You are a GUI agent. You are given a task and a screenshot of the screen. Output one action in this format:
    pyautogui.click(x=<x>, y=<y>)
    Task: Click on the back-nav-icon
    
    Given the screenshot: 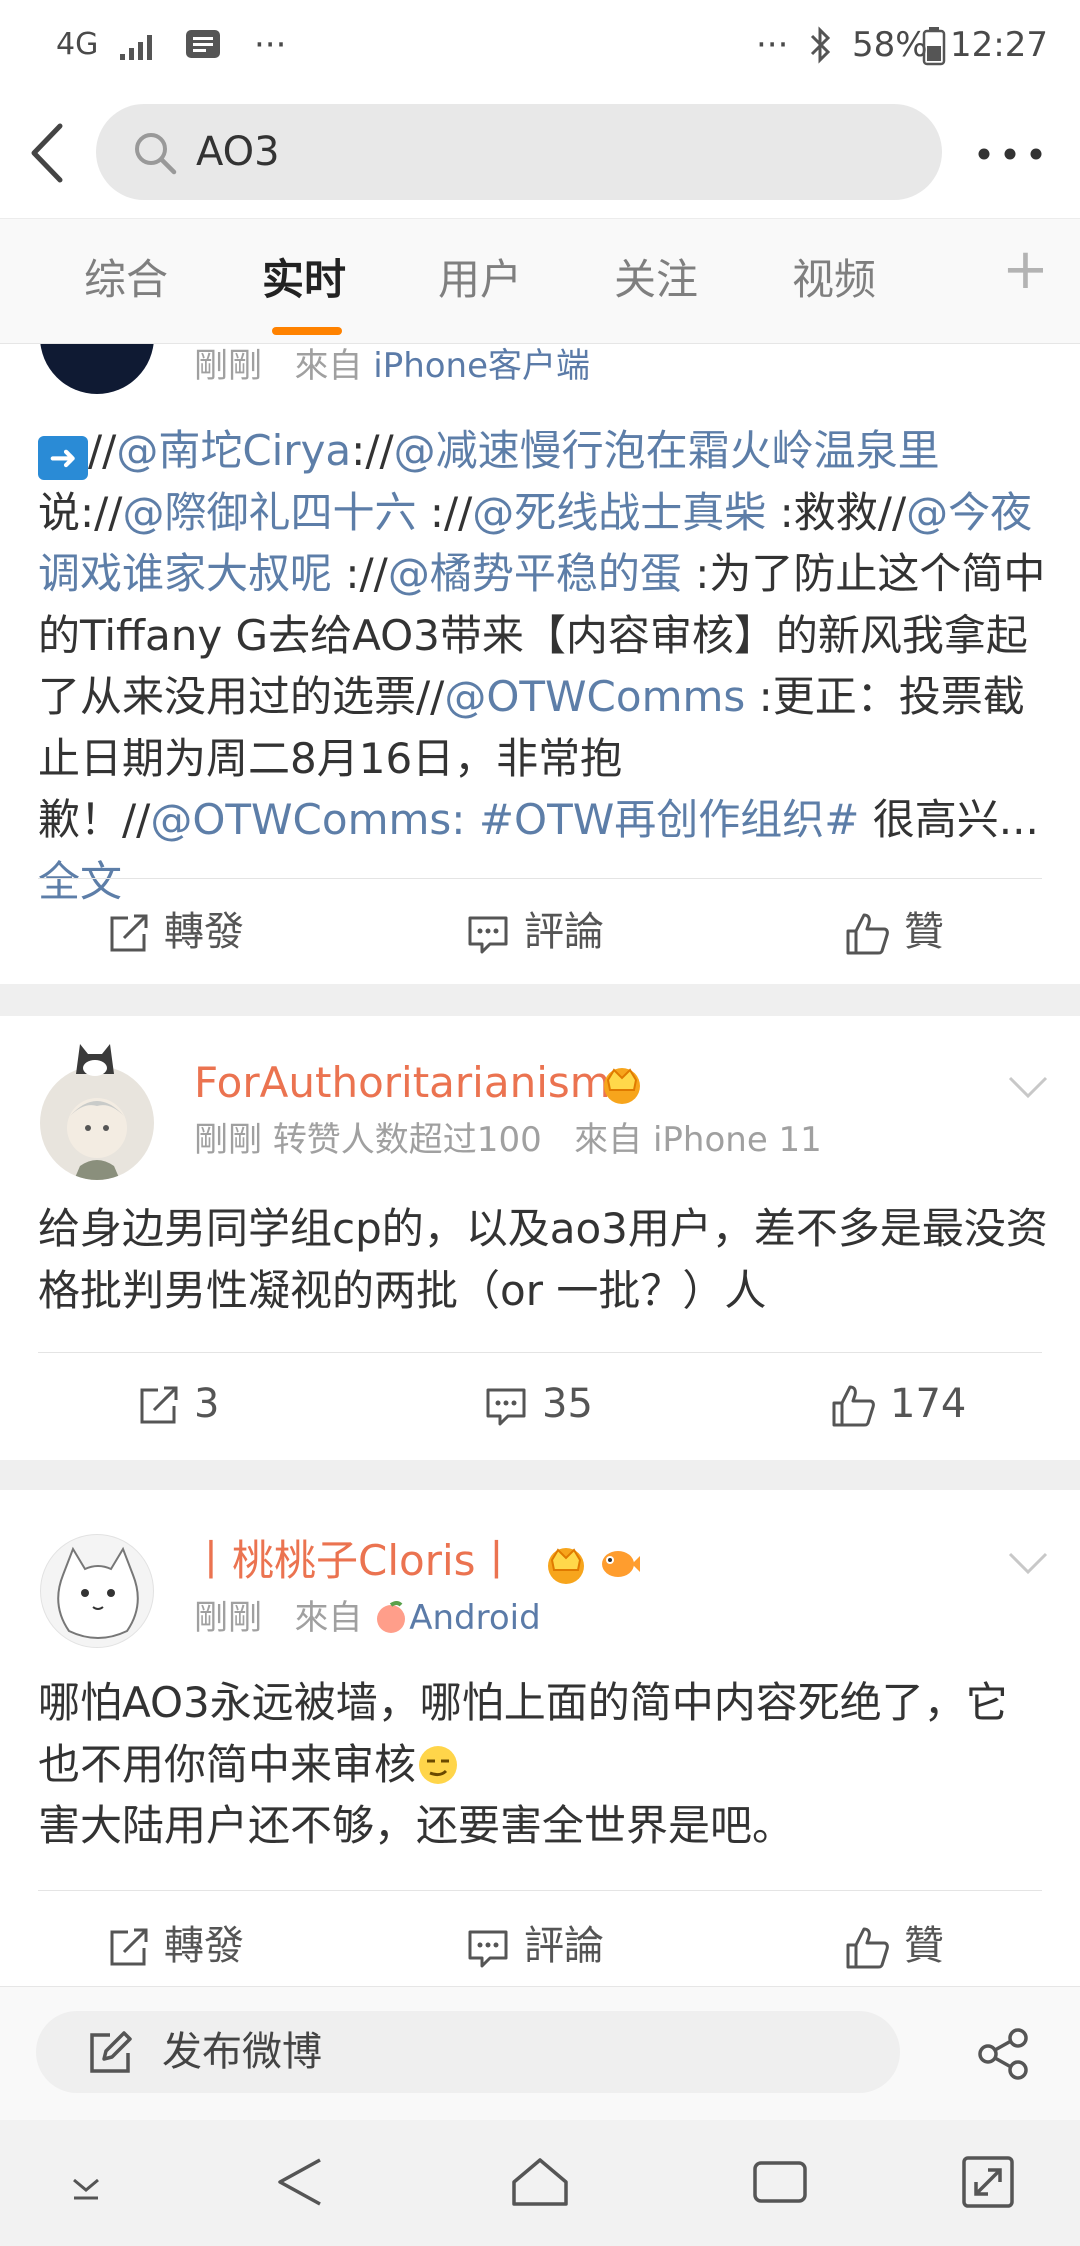 What is the action you would take?
    pyautogui.click(x=300, y=2182)
    